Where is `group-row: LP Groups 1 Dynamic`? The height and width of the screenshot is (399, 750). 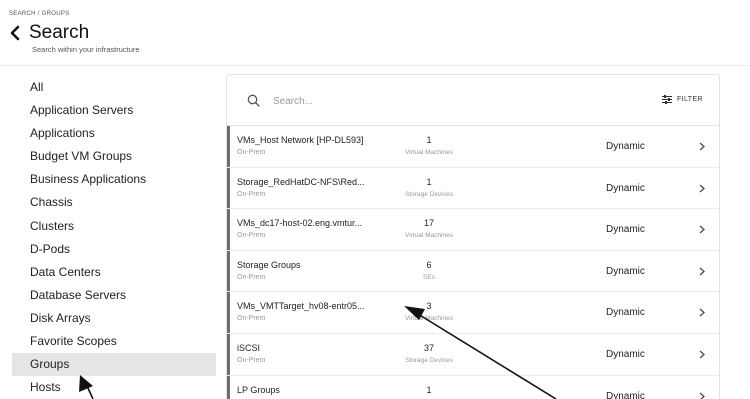 group-row: LP Groups 1 Dynamic is located at coordinates (473, 387).